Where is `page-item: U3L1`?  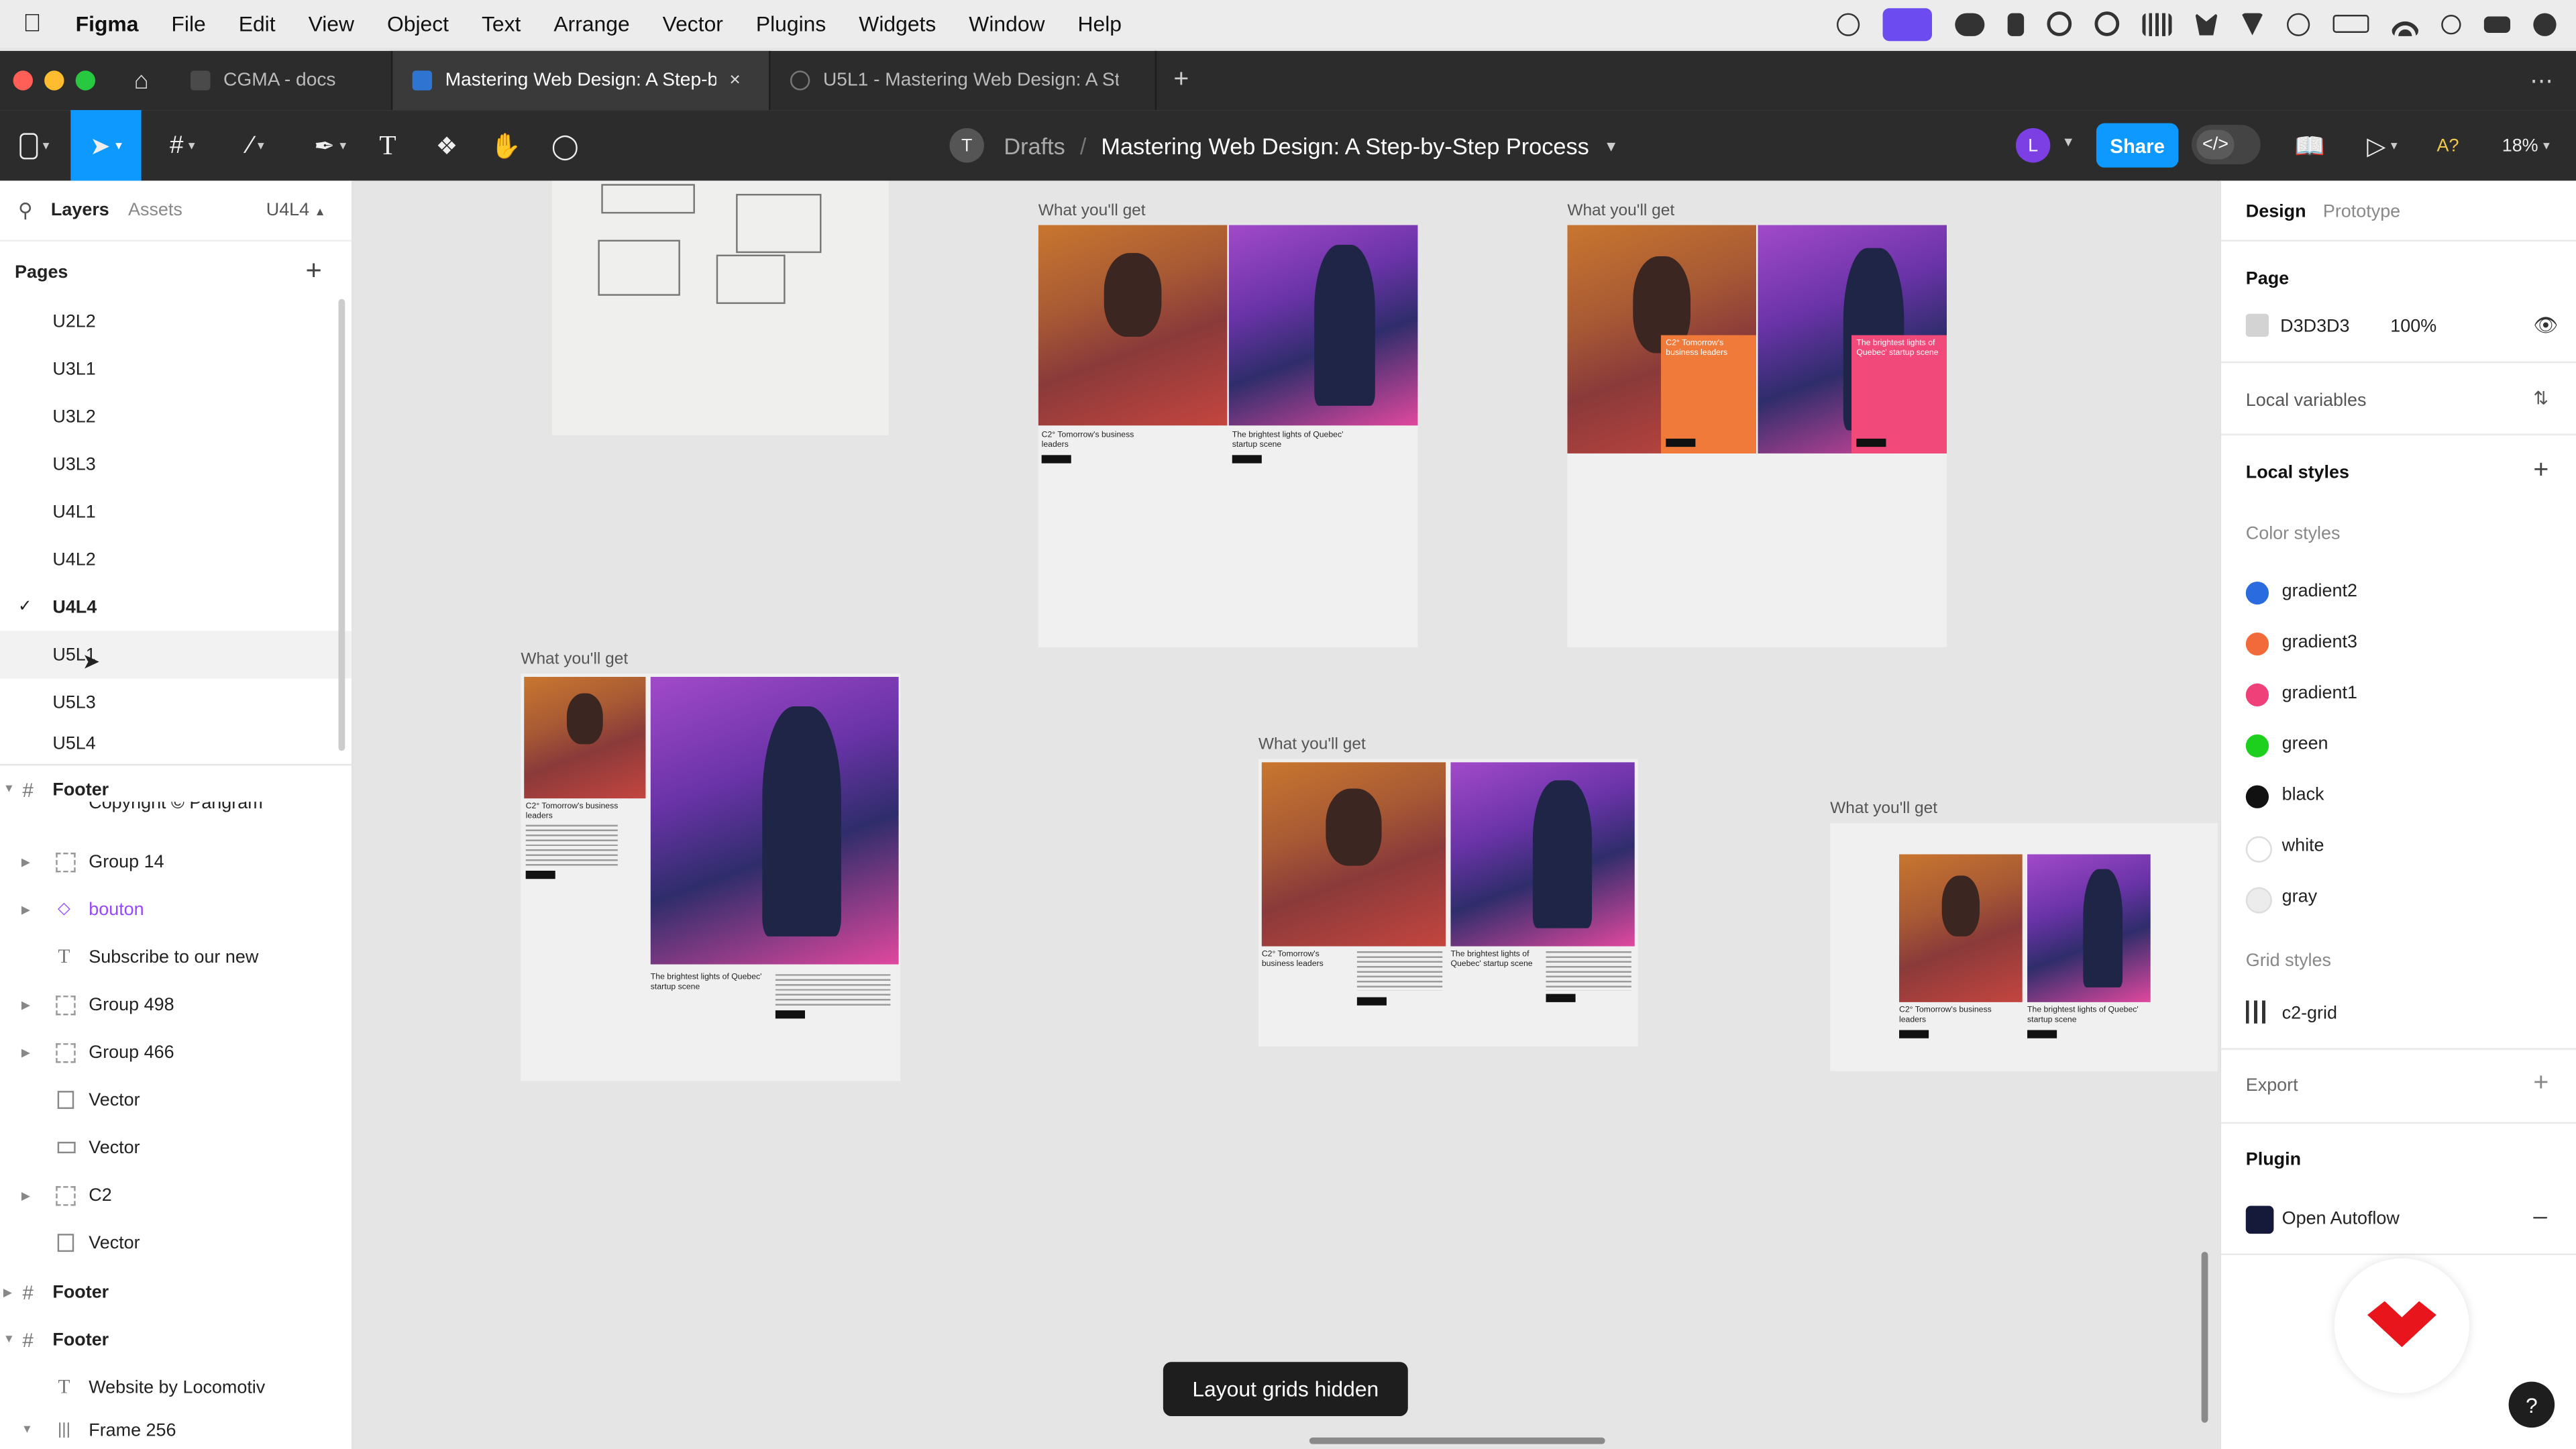 page-item: U3L1 is located at coordinates (176, 368).